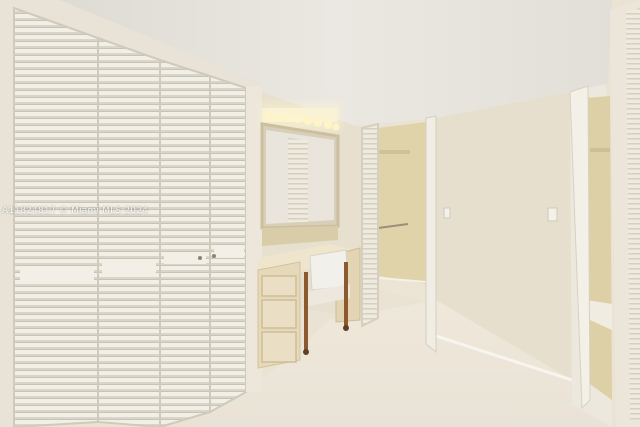 This screenshot has height=427, width=640. What do you see at coordinates (75, 211) in the screenshot?
I see `watermark-text: A11824817 © Miami MLS 2024` at bounding box center [75, 211].